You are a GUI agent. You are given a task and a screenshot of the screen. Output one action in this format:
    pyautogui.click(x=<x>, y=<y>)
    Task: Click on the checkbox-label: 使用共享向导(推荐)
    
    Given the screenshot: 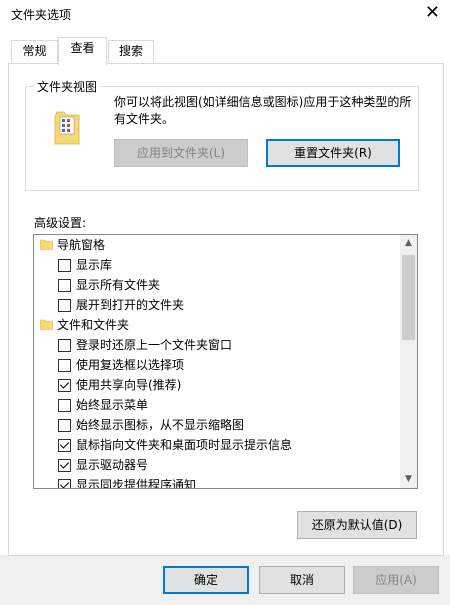 What is the action you would take?
    pyautogui.click(x=129, y=385)
    